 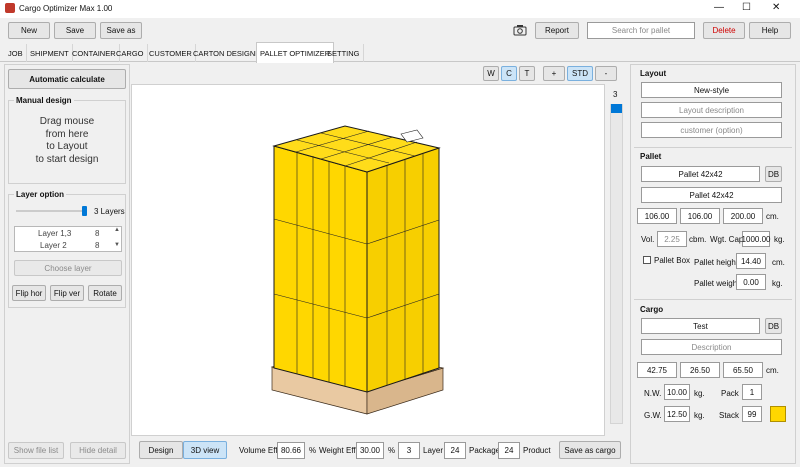 What do you see at coordinates (616, 264) in the screenshot?
I see `layer-vertical-slider` at bounding box center [616, 264].